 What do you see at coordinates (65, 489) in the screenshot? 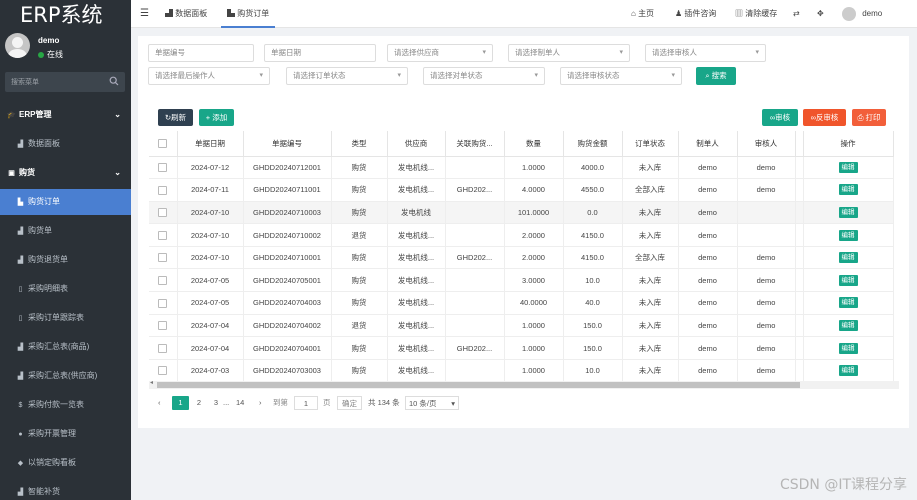
I see `sidebar-item-smart-restock: ▟ 智能补货` at bounding box center [65, 489].